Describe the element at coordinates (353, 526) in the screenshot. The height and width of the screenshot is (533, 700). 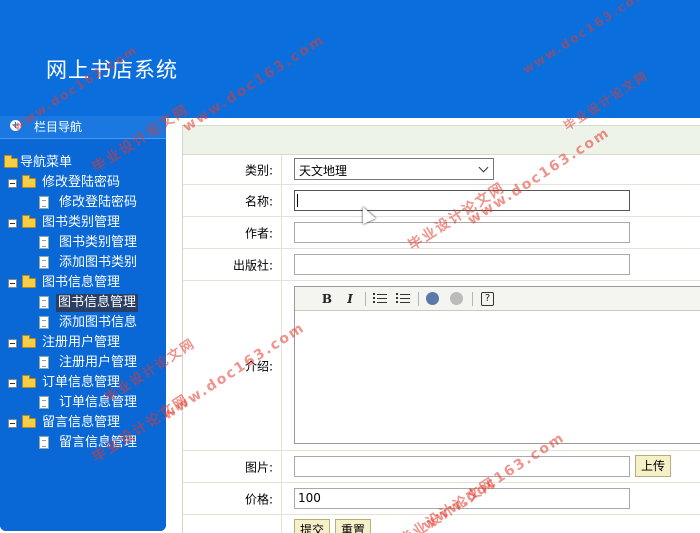
I see `reset-button: 重置` at that location.